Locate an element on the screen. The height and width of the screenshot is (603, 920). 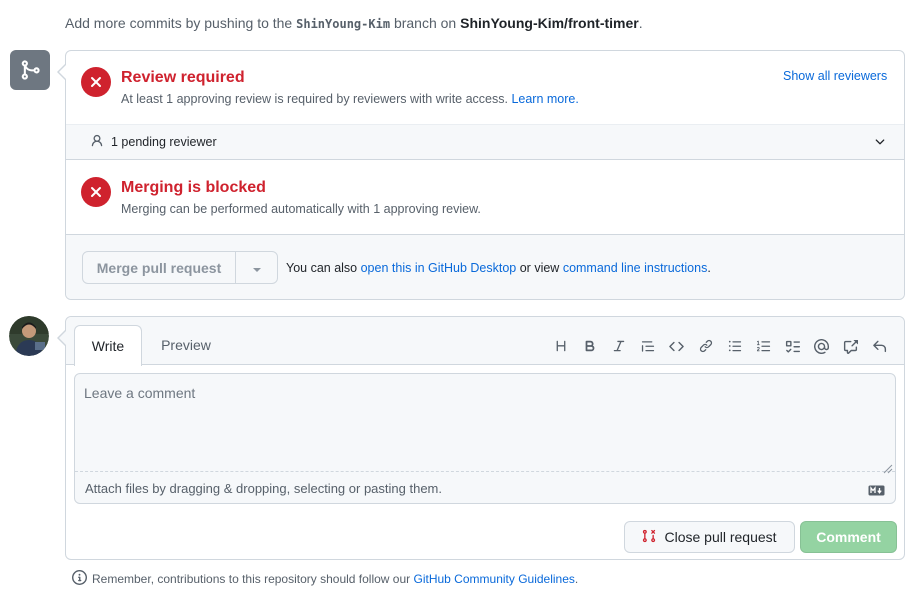
merge-button-group: Merge pull request is located at coordinates (180, 267).